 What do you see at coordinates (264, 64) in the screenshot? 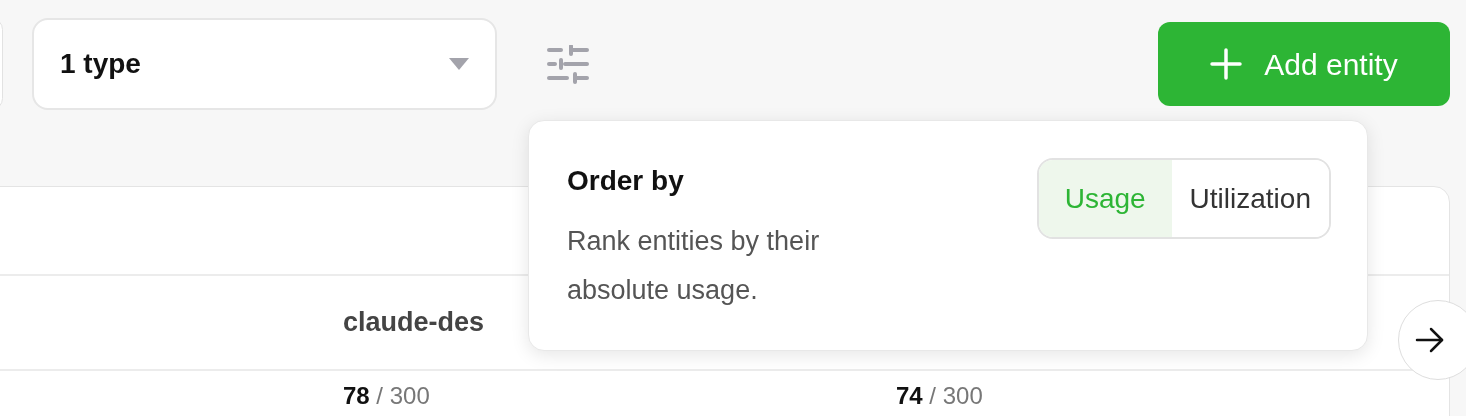
I see `type-dropdown: 1 type` at bounding box center [264, 64].